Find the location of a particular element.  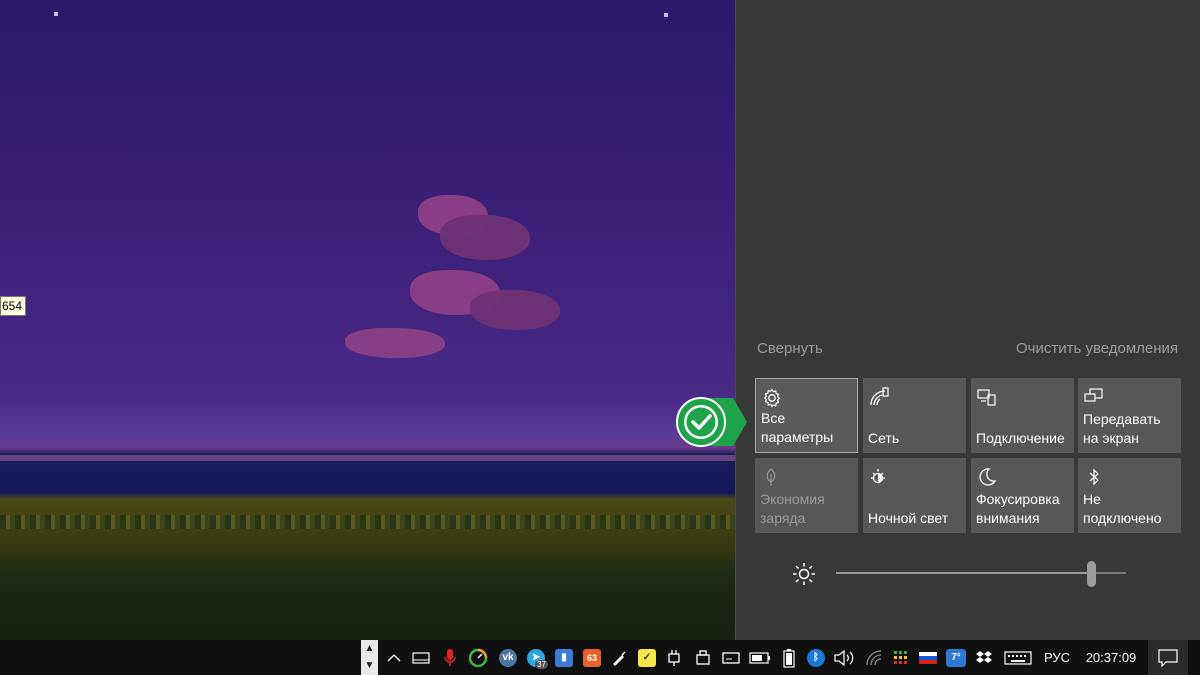

collapse-link: Свернуть is located at coordinates (790, 348).